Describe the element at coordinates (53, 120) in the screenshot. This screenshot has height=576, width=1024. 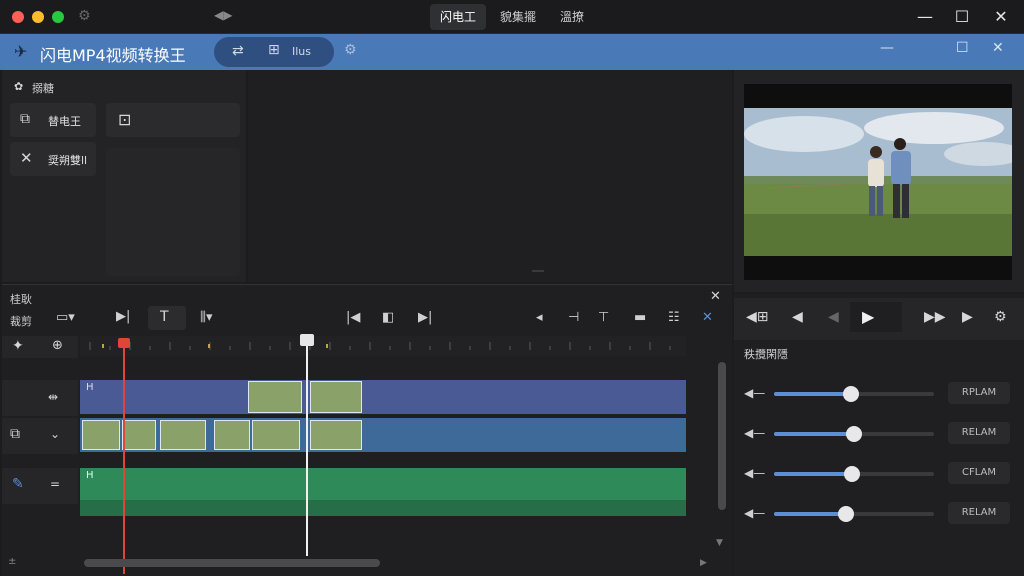
I see `side-button-0: ⧉ 替电王` at that location.